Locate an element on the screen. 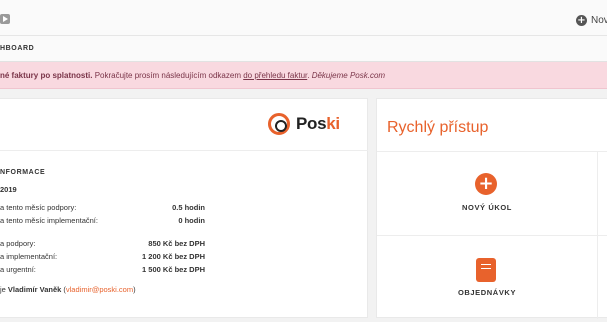 The width and height of the screenshot is (607, 322). logo-area: Poski is located at coordinates (184, 125).